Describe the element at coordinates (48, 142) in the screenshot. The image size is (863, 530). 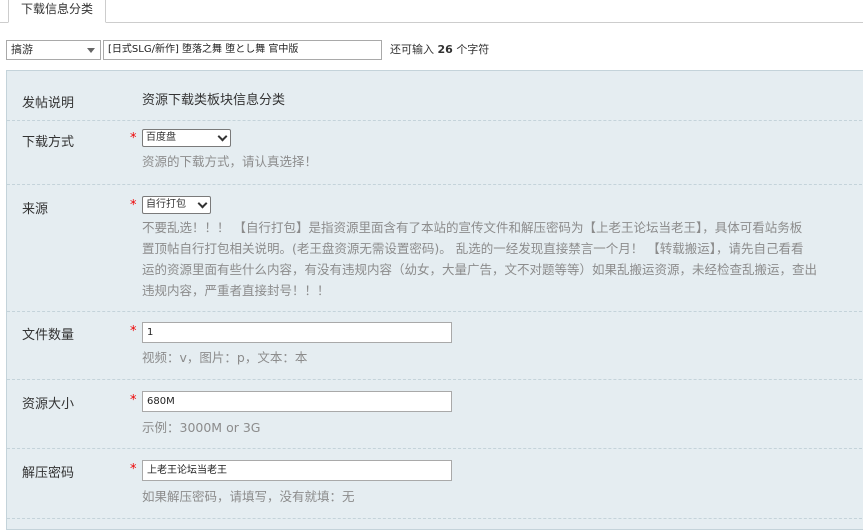
I see `download-method-label: 下载方式` at that location.